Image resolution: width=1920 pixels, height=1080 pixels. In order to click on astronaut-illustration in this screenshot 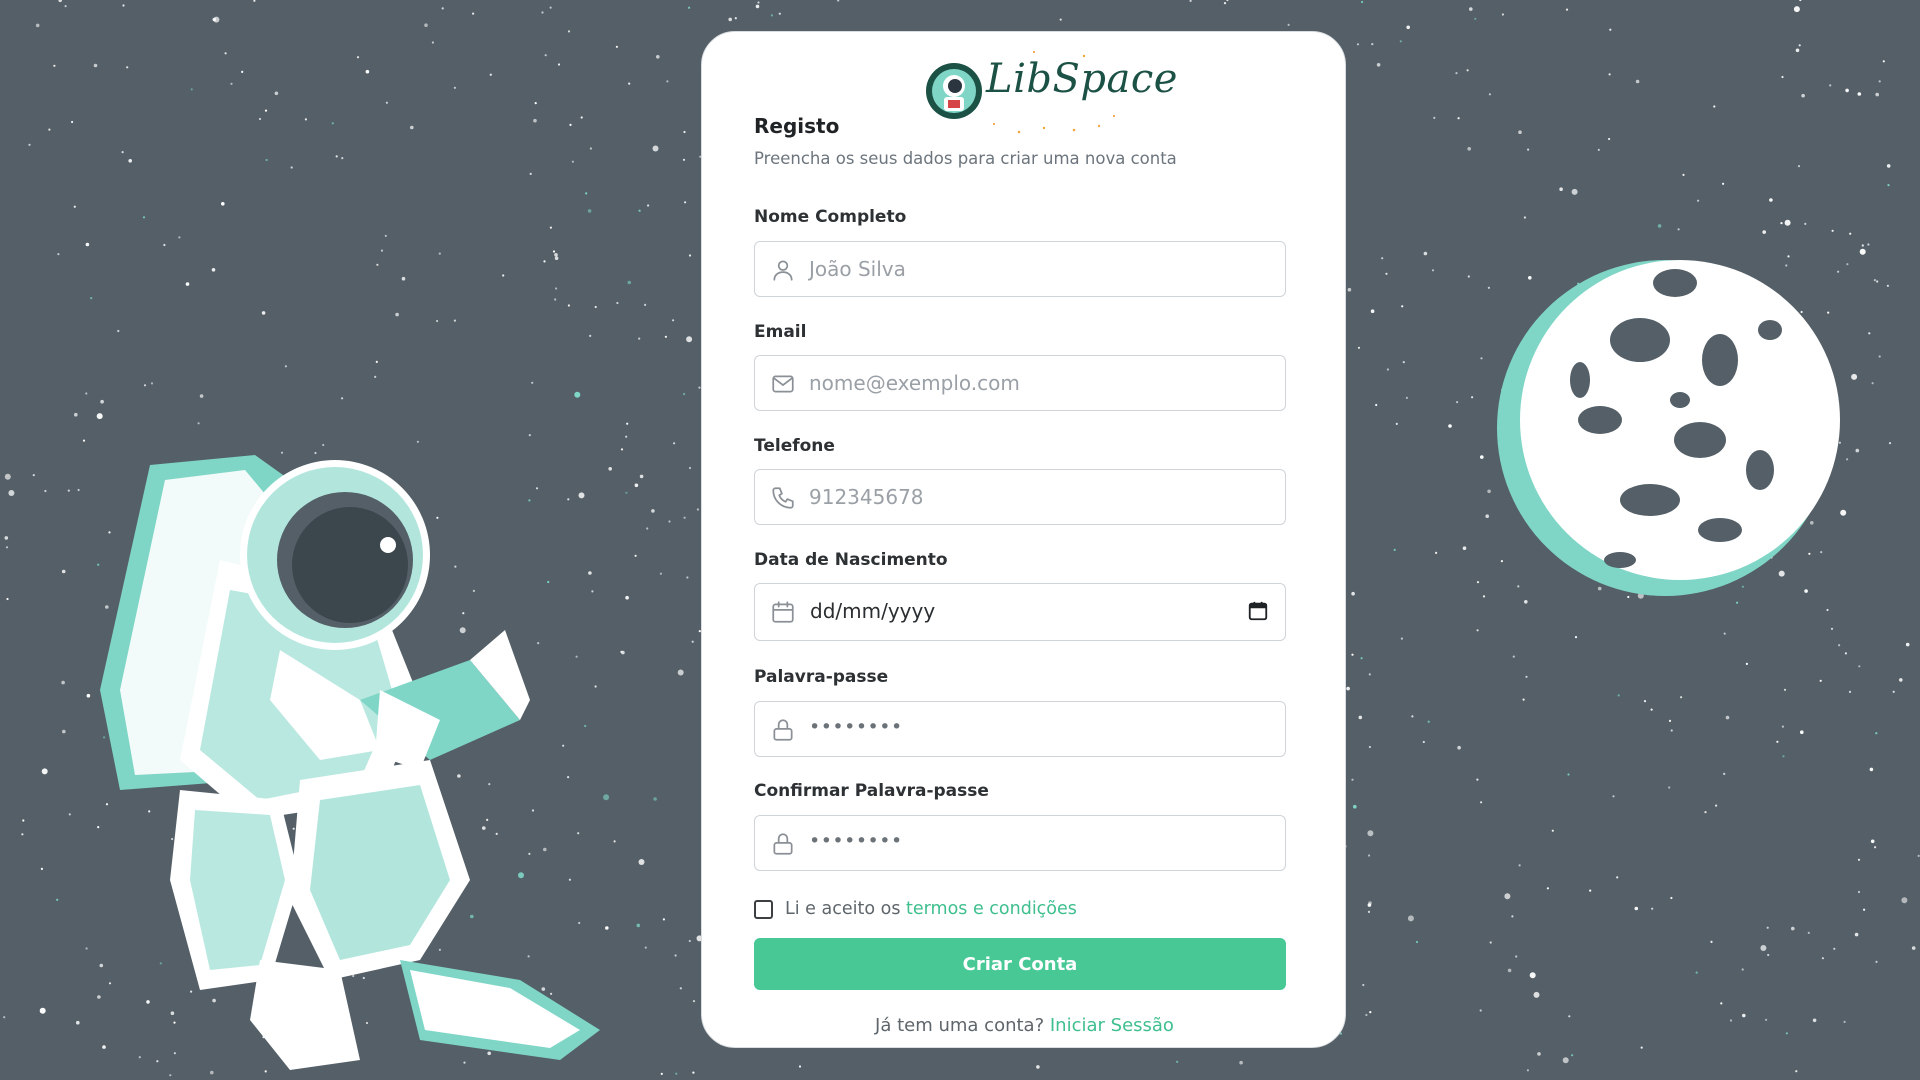, I will do `click(350, 762)`.